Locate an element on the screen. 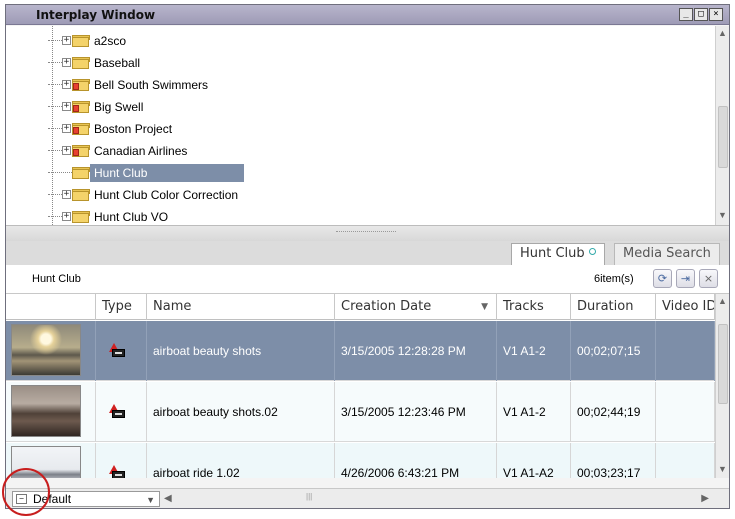 The height and width of the screenshot is (519, 735). name-cell: airboat ride 1.02 is located at coordinates (241, 460).